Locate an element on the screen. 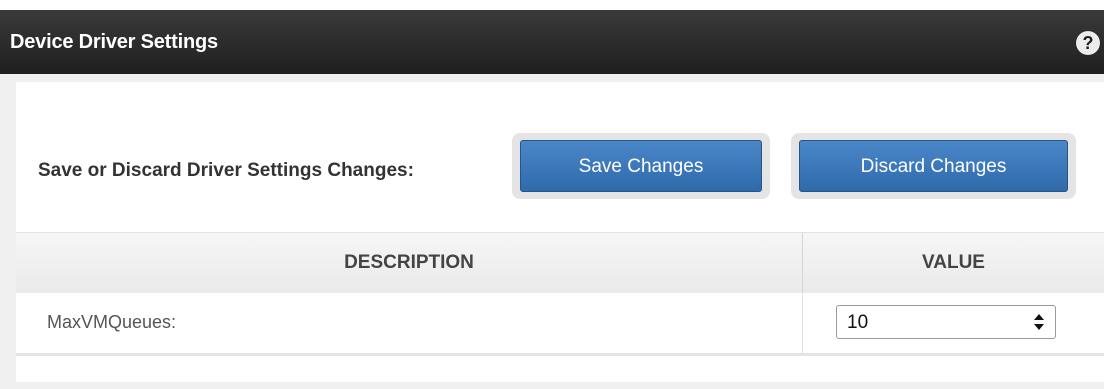  value-column-header: VALUE is located at coordinates (953, 262).